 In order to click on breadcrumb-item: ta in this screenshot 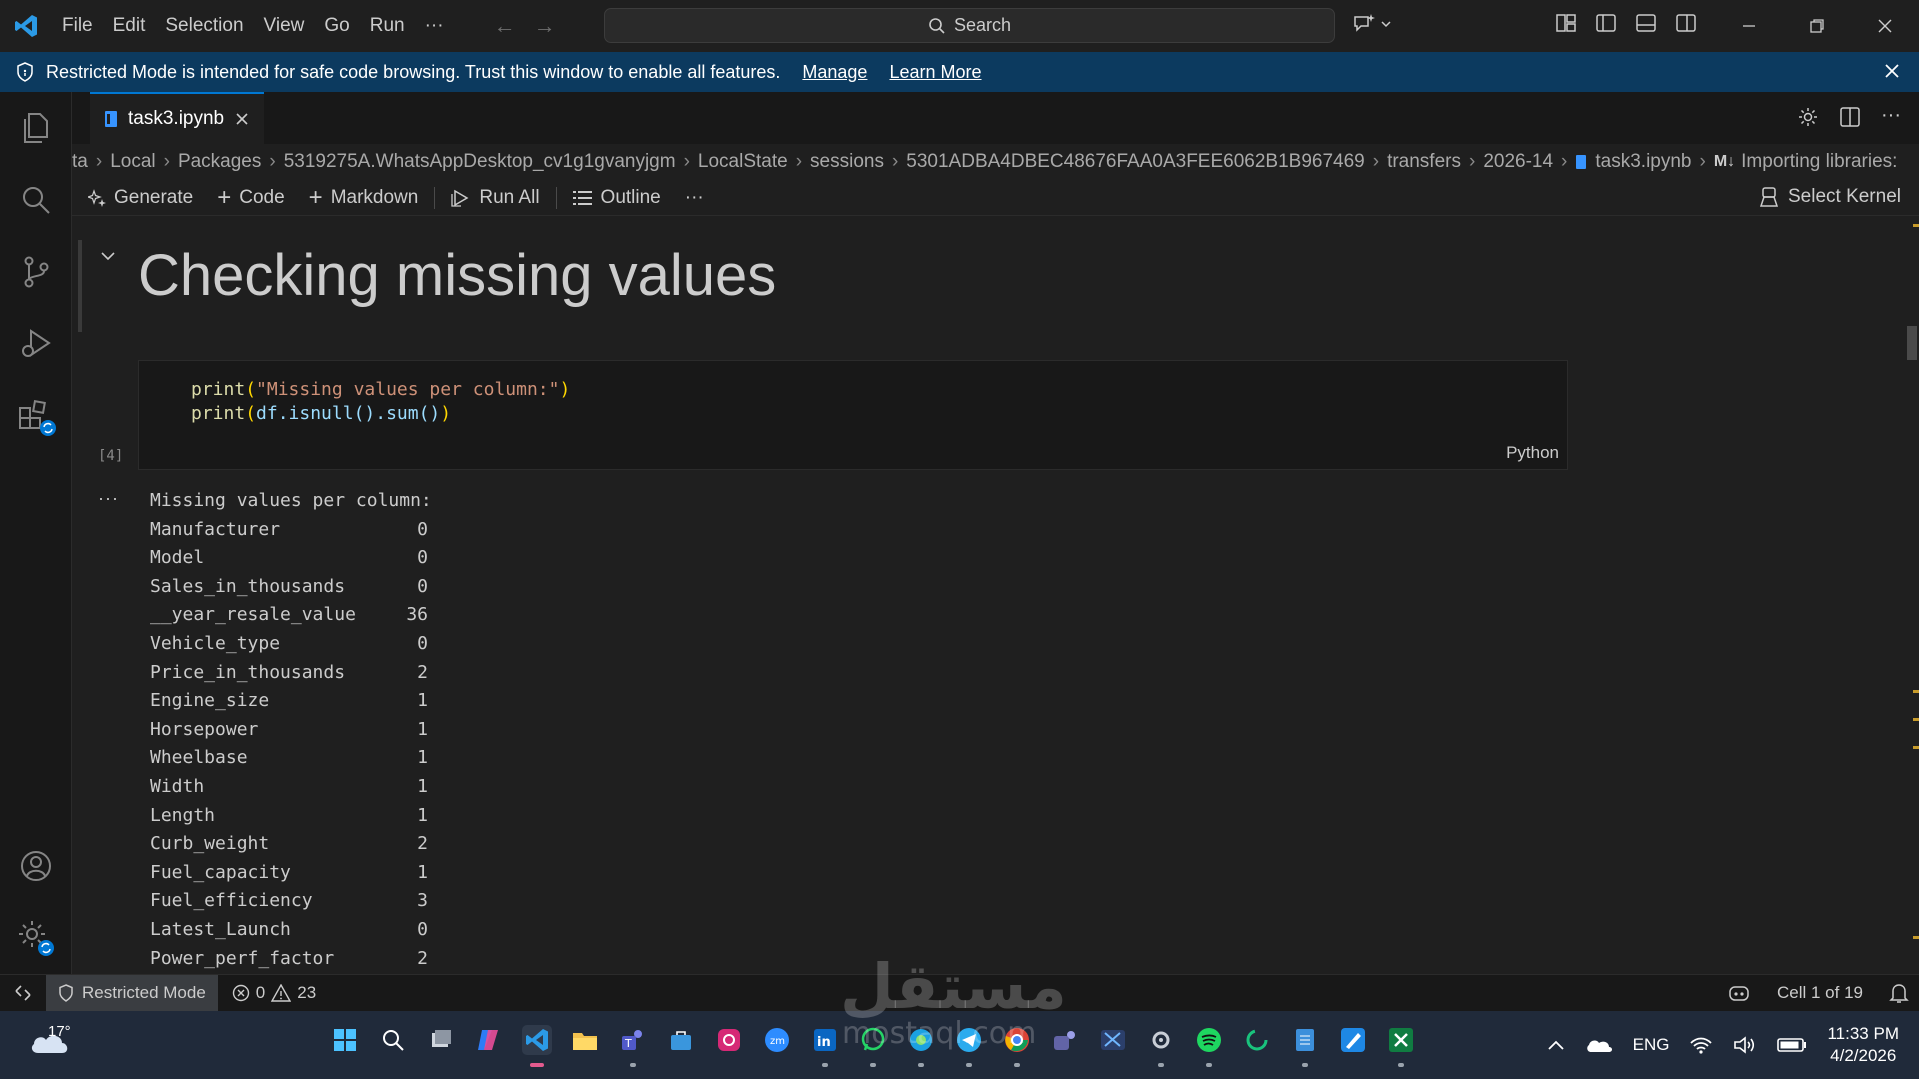, I will do `click(80, 162)`.